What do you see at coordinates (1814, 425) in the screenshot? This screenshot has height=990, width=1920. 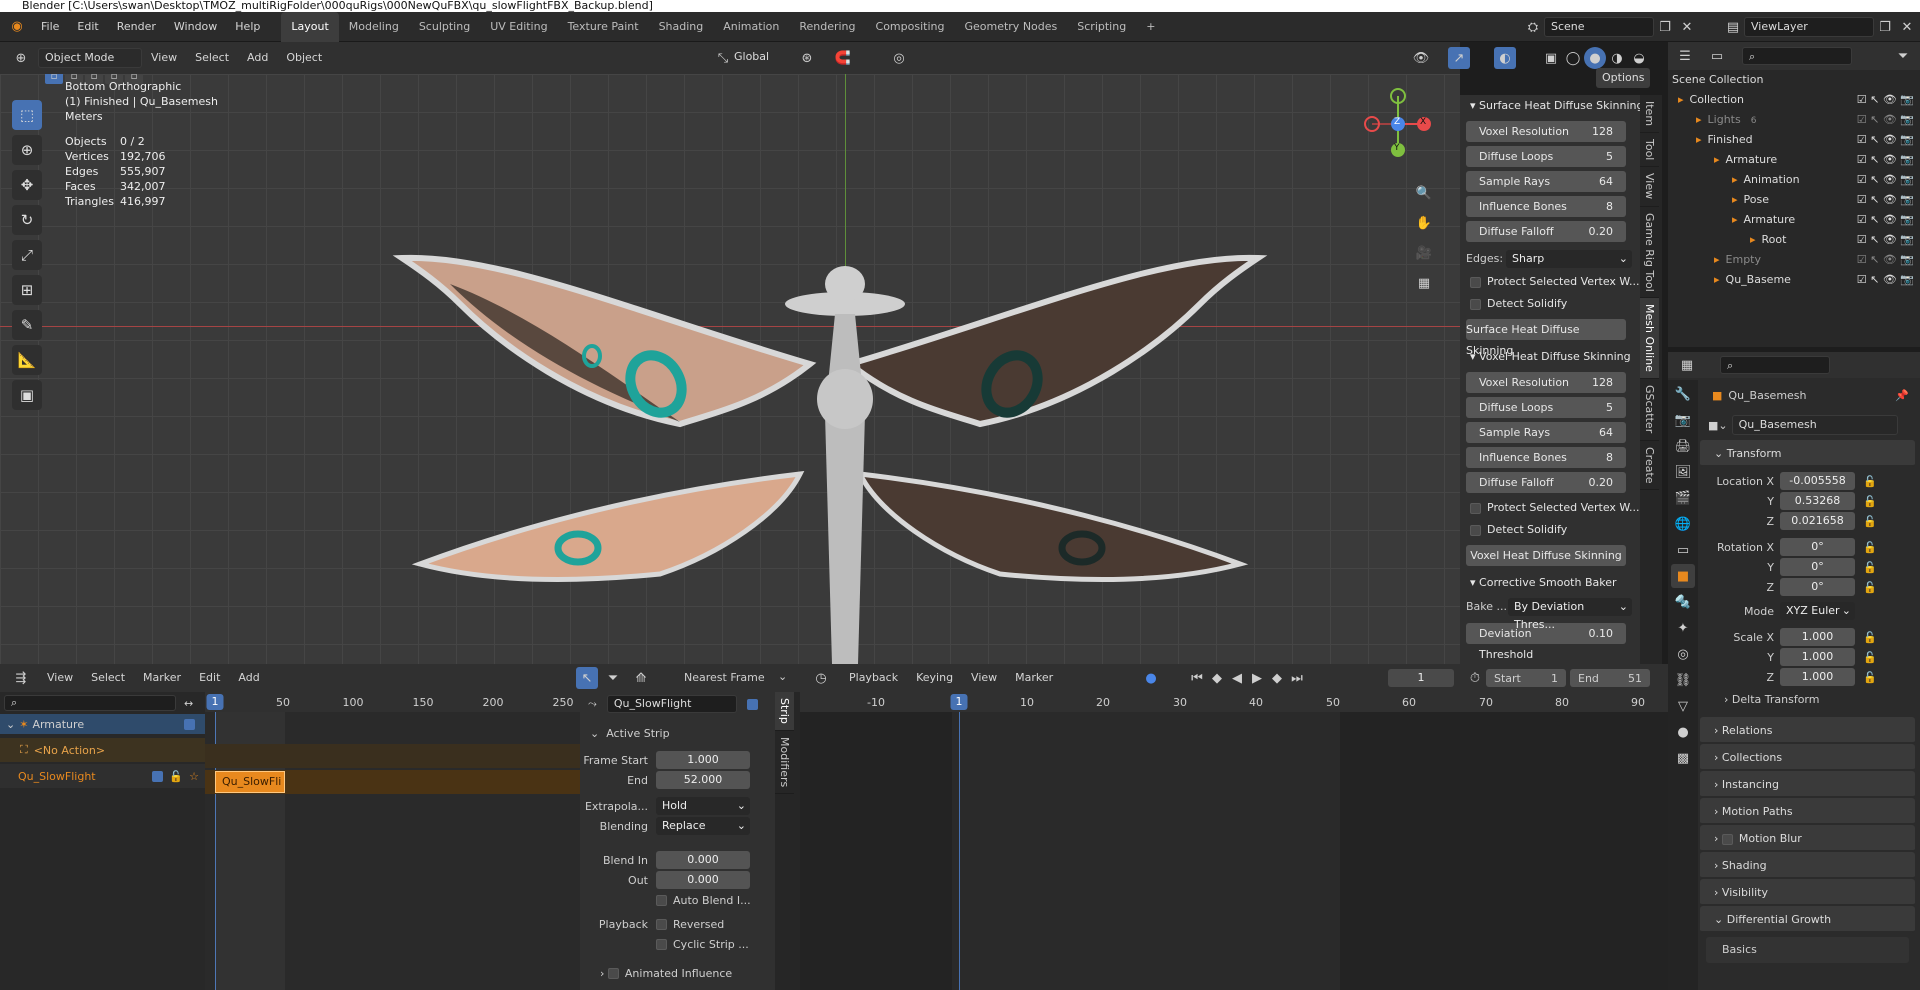 I see `datablock-field: Qu_Basemesh` at bounding box center [1814, 425].